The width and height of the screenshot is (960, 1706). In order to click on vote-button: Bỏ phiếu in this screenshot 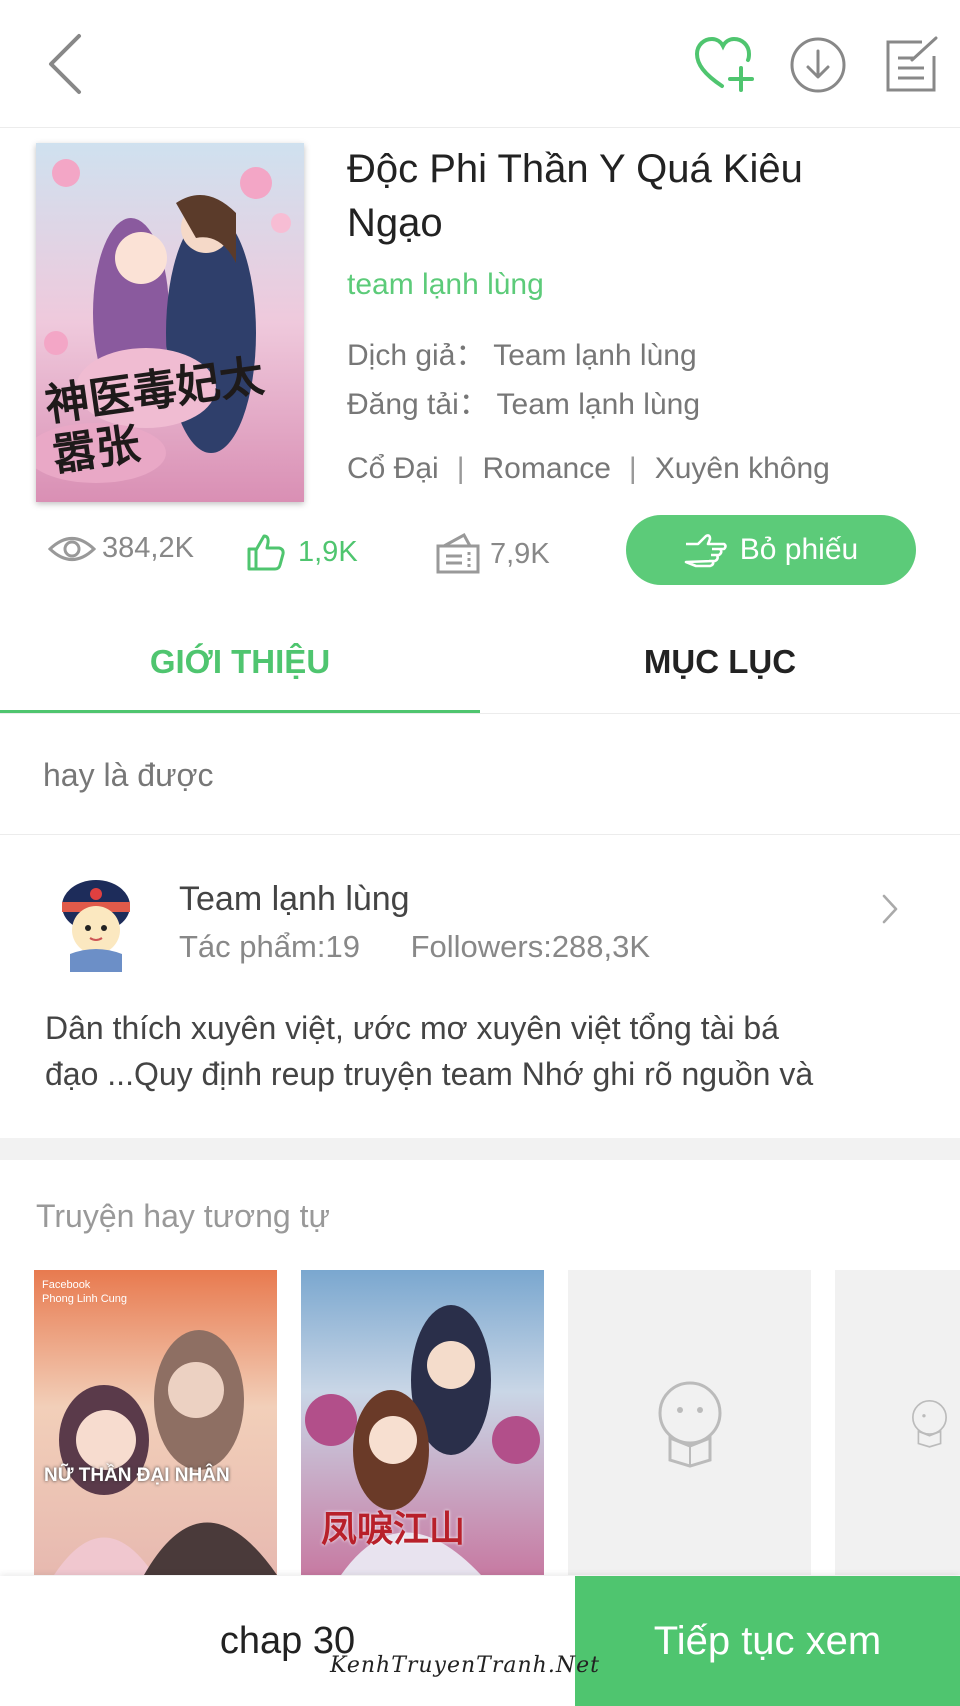, I will do `click(771, 550)`.